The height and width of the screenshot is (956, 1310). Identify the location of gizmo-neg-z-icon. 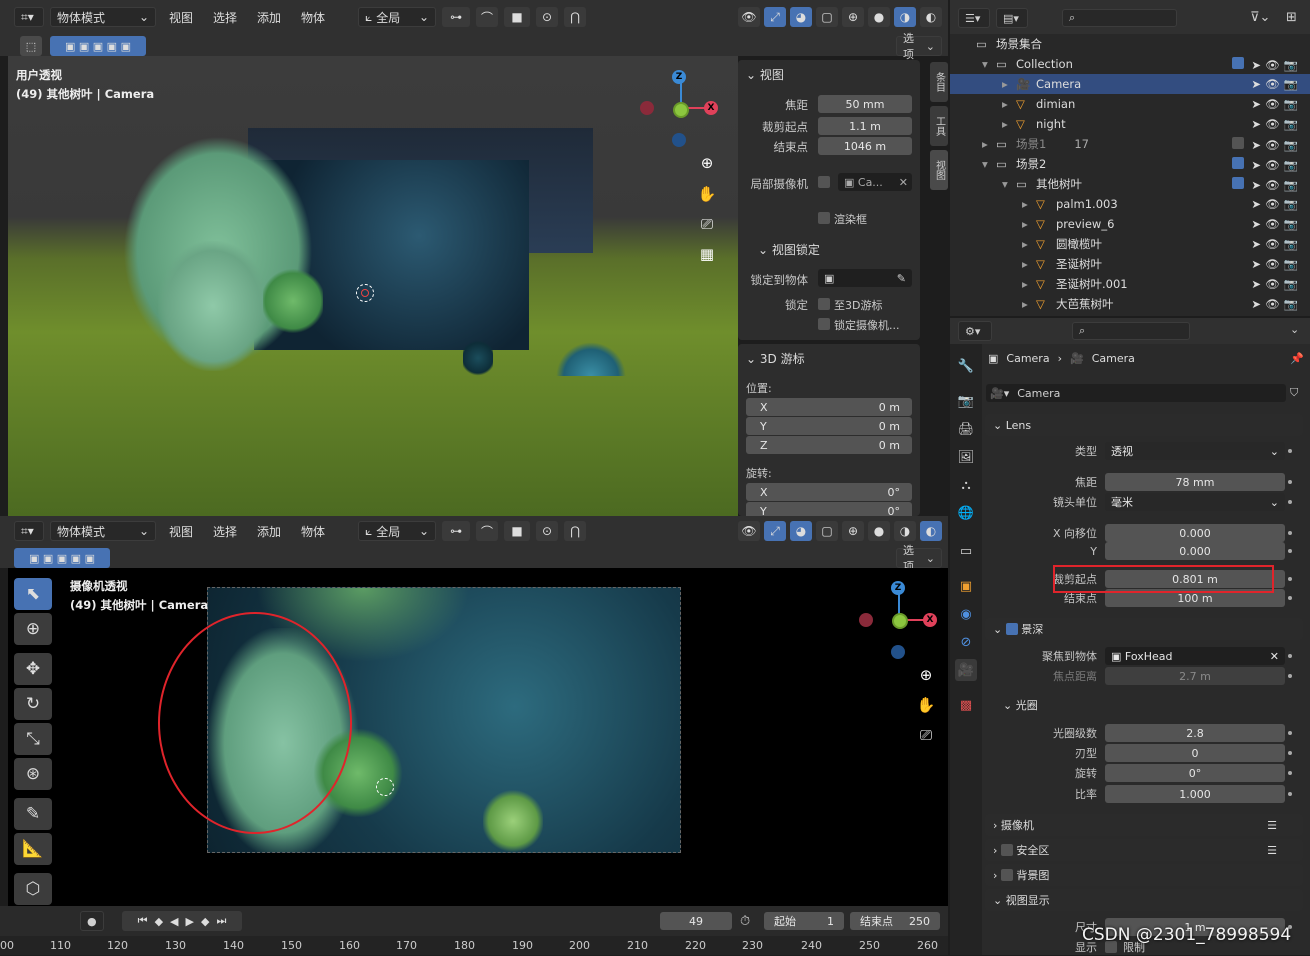
(679, 140).